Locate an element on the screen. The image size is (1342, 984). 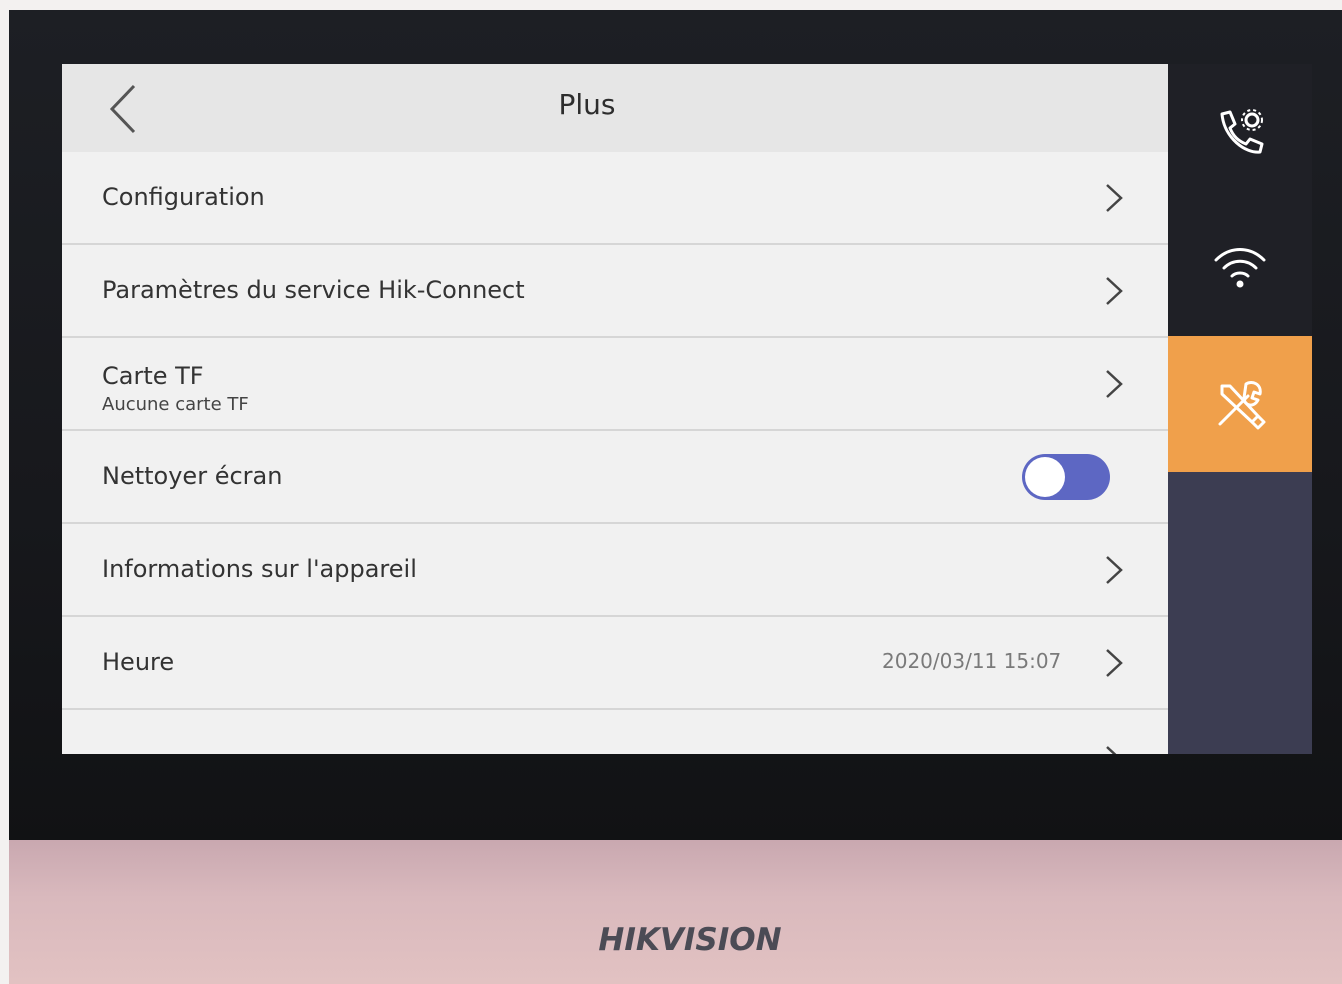
menu-item-partial is located at coordinates (615, 734).